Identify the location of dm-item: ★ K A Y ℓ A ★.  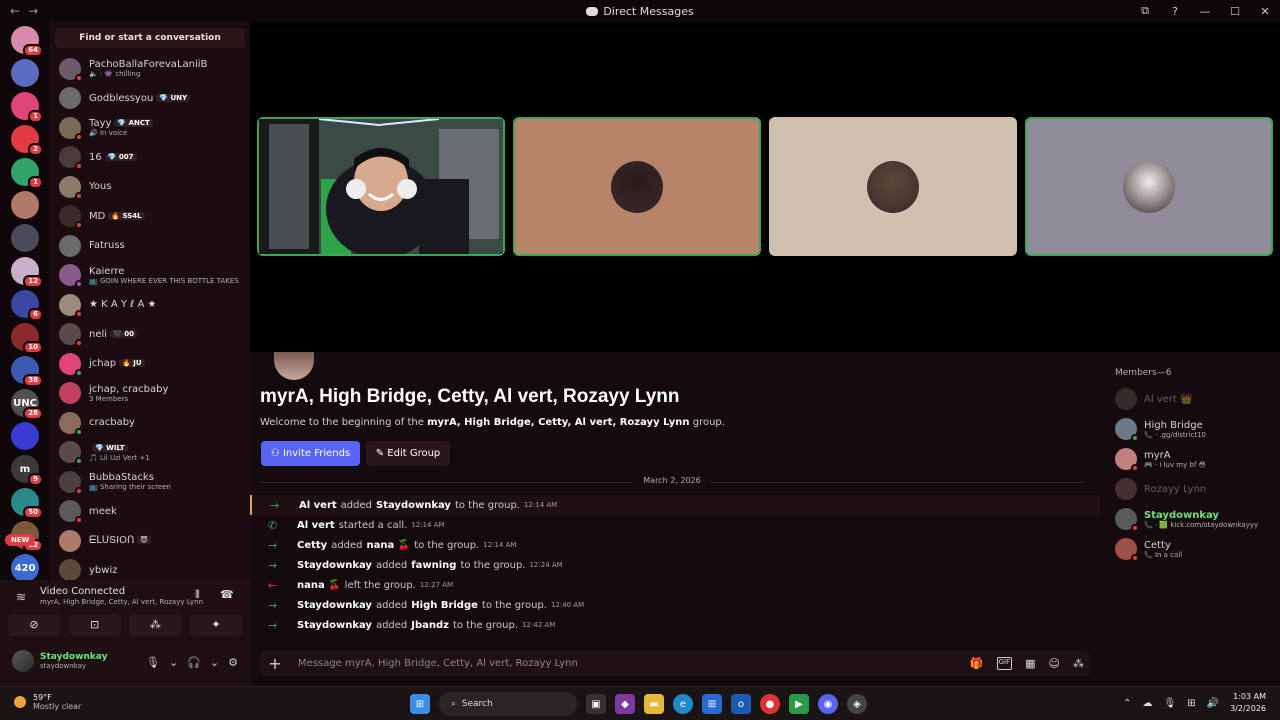
(150, 305).